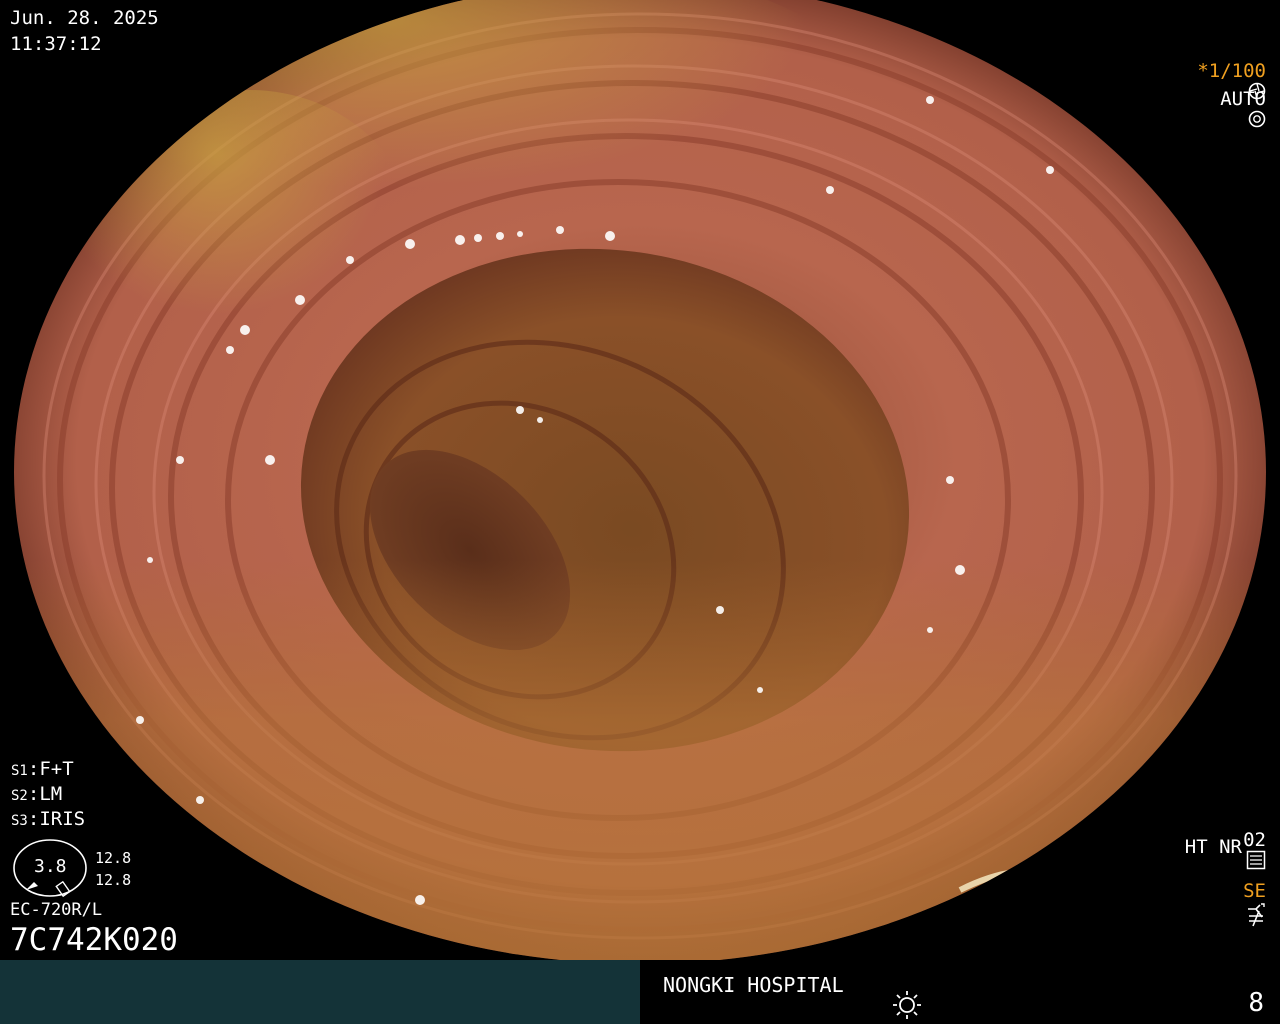 Image resolution: width=1280 pixels, height=1024 pixels. Describe the element at coordinates (1213, 847) in the screenshot. I see `mode-labels: HT NR` at that location.